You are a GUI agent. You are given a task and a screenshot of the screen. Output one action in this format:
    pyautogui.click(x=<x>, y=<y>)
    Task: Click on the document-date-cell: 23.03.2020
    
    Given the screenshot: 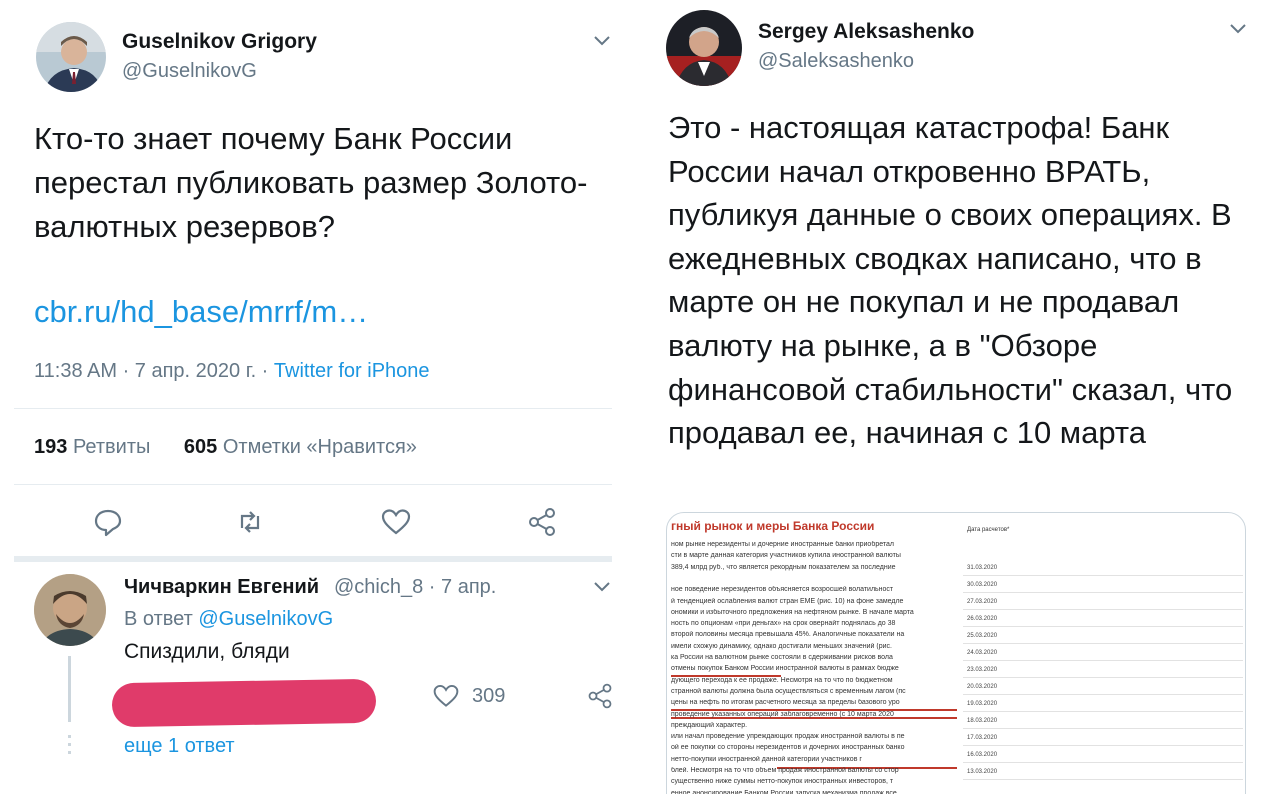 What is the action you would take?
    pyautogui.click(x=982, y=670)
    